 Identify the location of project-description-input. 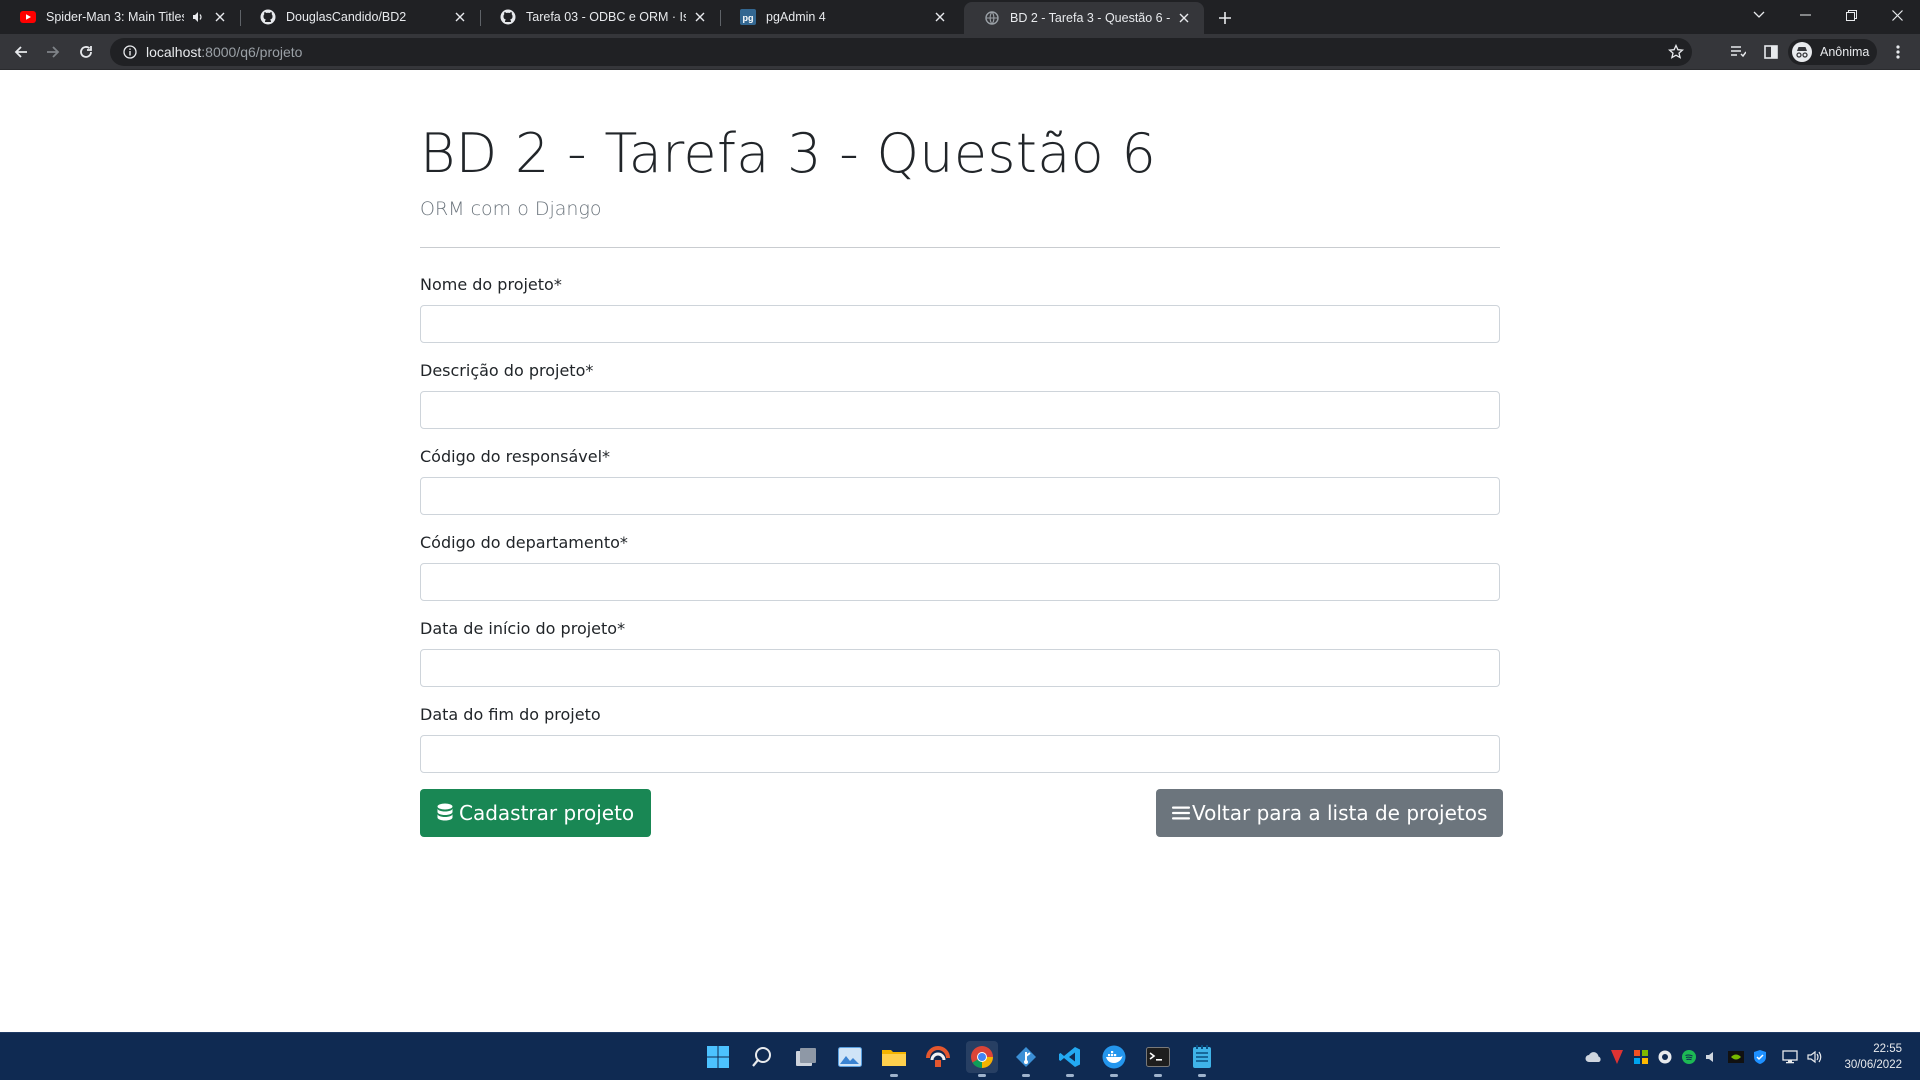
(960, 410).